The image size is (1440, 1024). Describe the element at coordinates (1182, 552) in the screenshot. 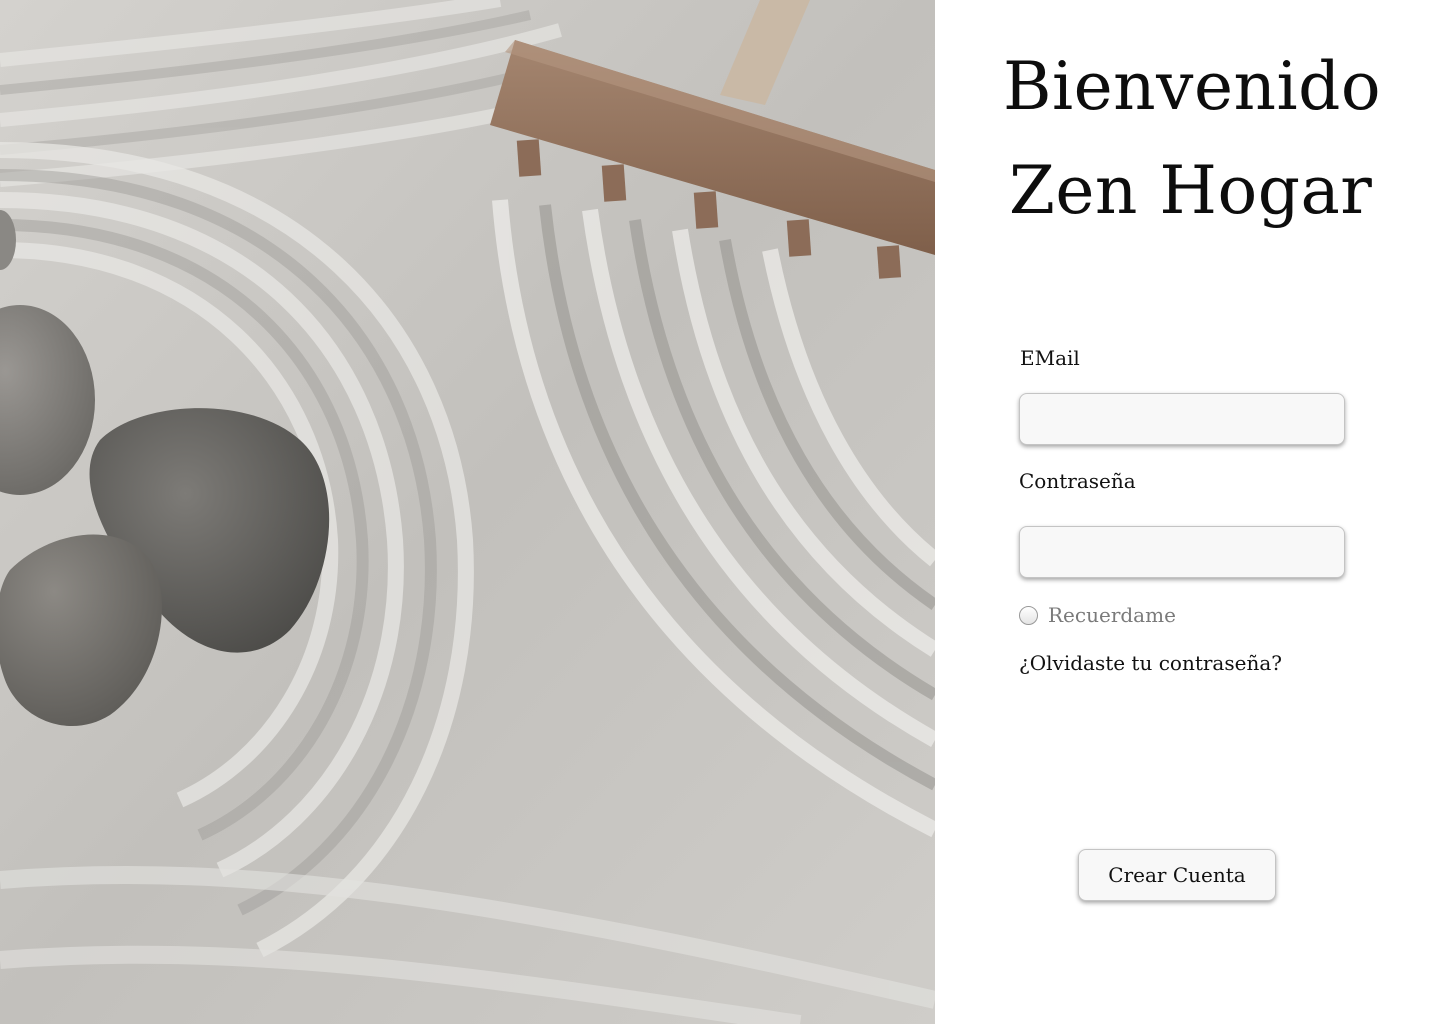

I see `password-field` at that location.